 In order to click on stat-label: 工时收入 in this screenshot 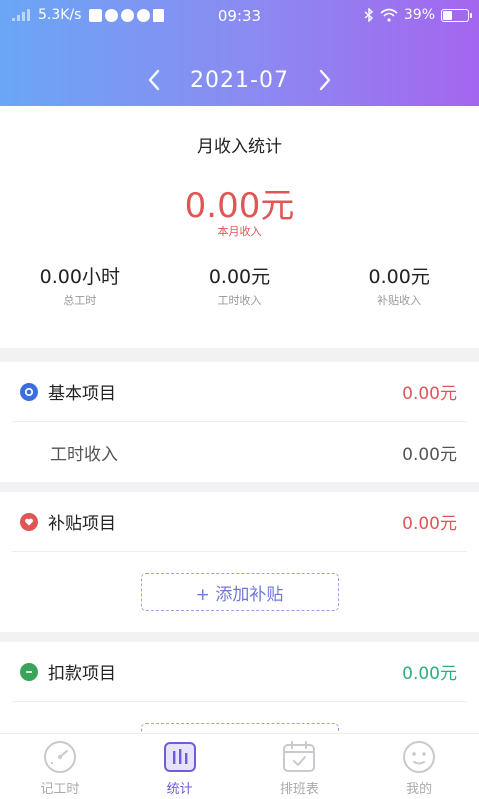, I will do `click(239, 300)`.